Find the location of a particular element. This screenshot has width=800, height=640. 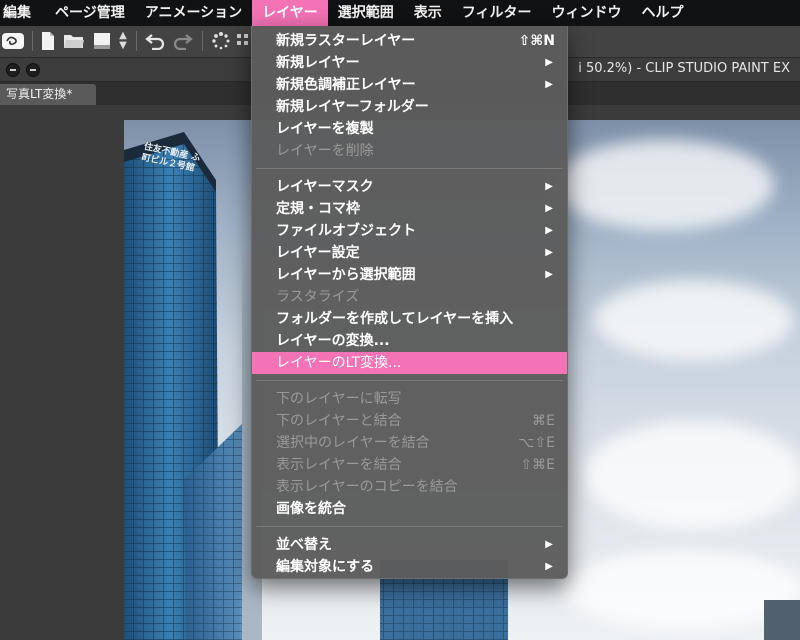

menu-item-new-correction-layer: 新規色調補正レイヤー ▶ is located at coordinates (409, 85).